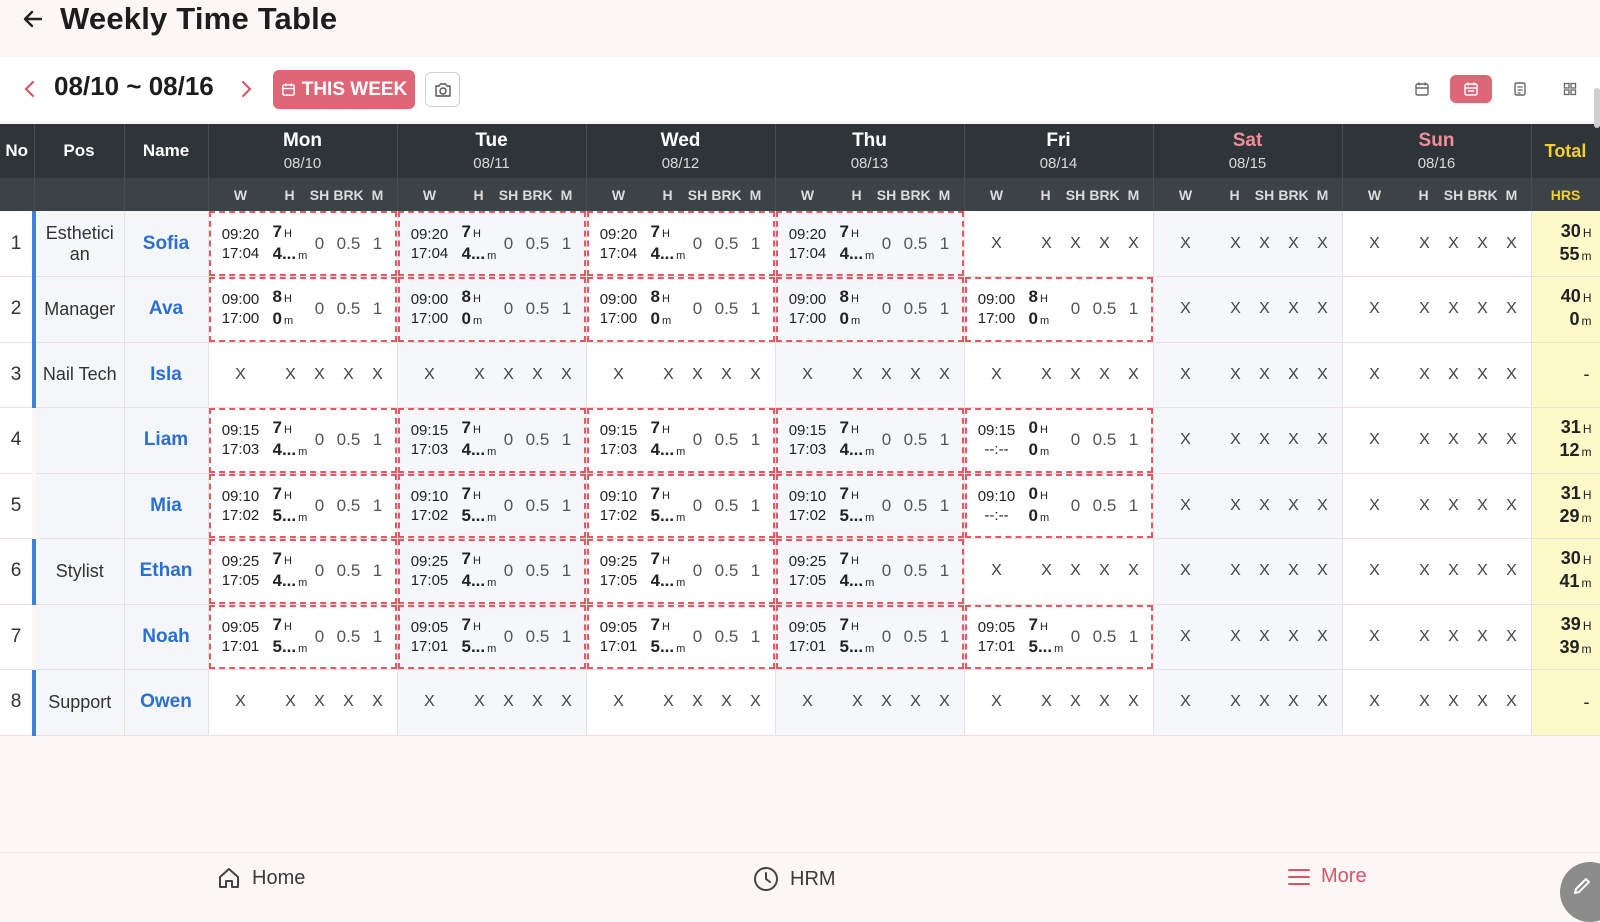  What do you see at coordinates (1059, 506) in the screenshot?
I see `shift-cell: 09:10 --:-- 0 H 0 m 0 0.5 1` at bounding box center [1059, 506].